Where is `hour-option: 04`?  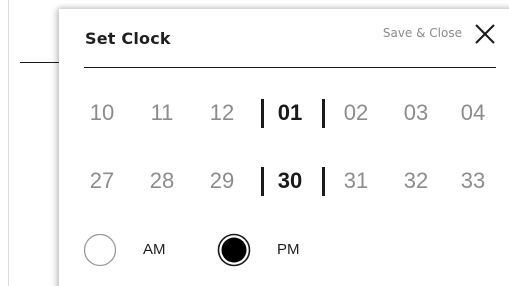 hour-option: 04 is located at coordinates (473, 113).